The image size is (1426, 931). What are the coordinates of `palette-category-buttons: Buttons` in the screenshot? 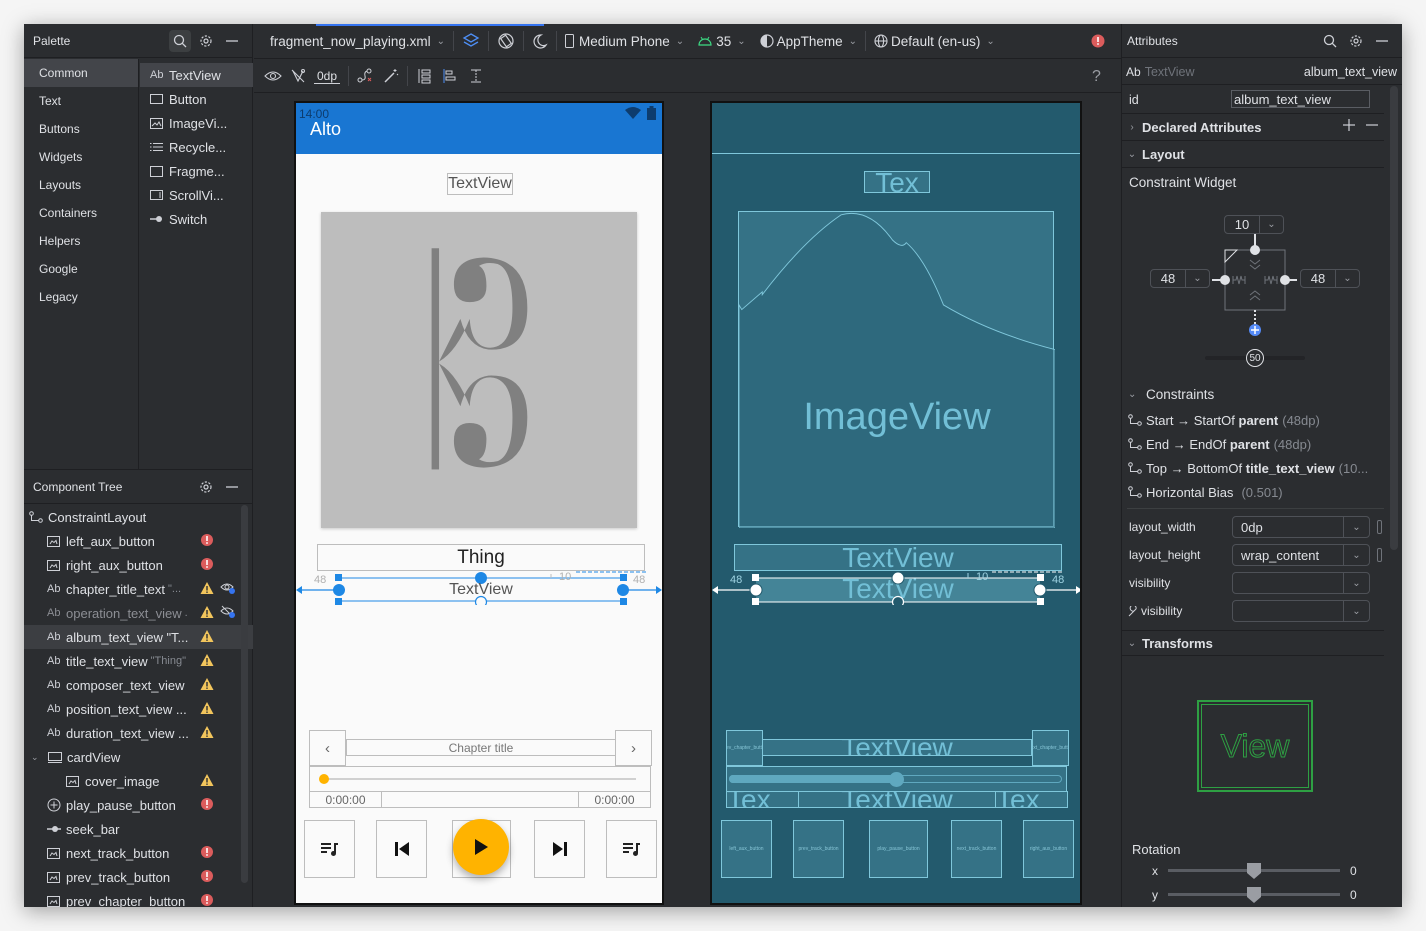 It's located at (81, 129).